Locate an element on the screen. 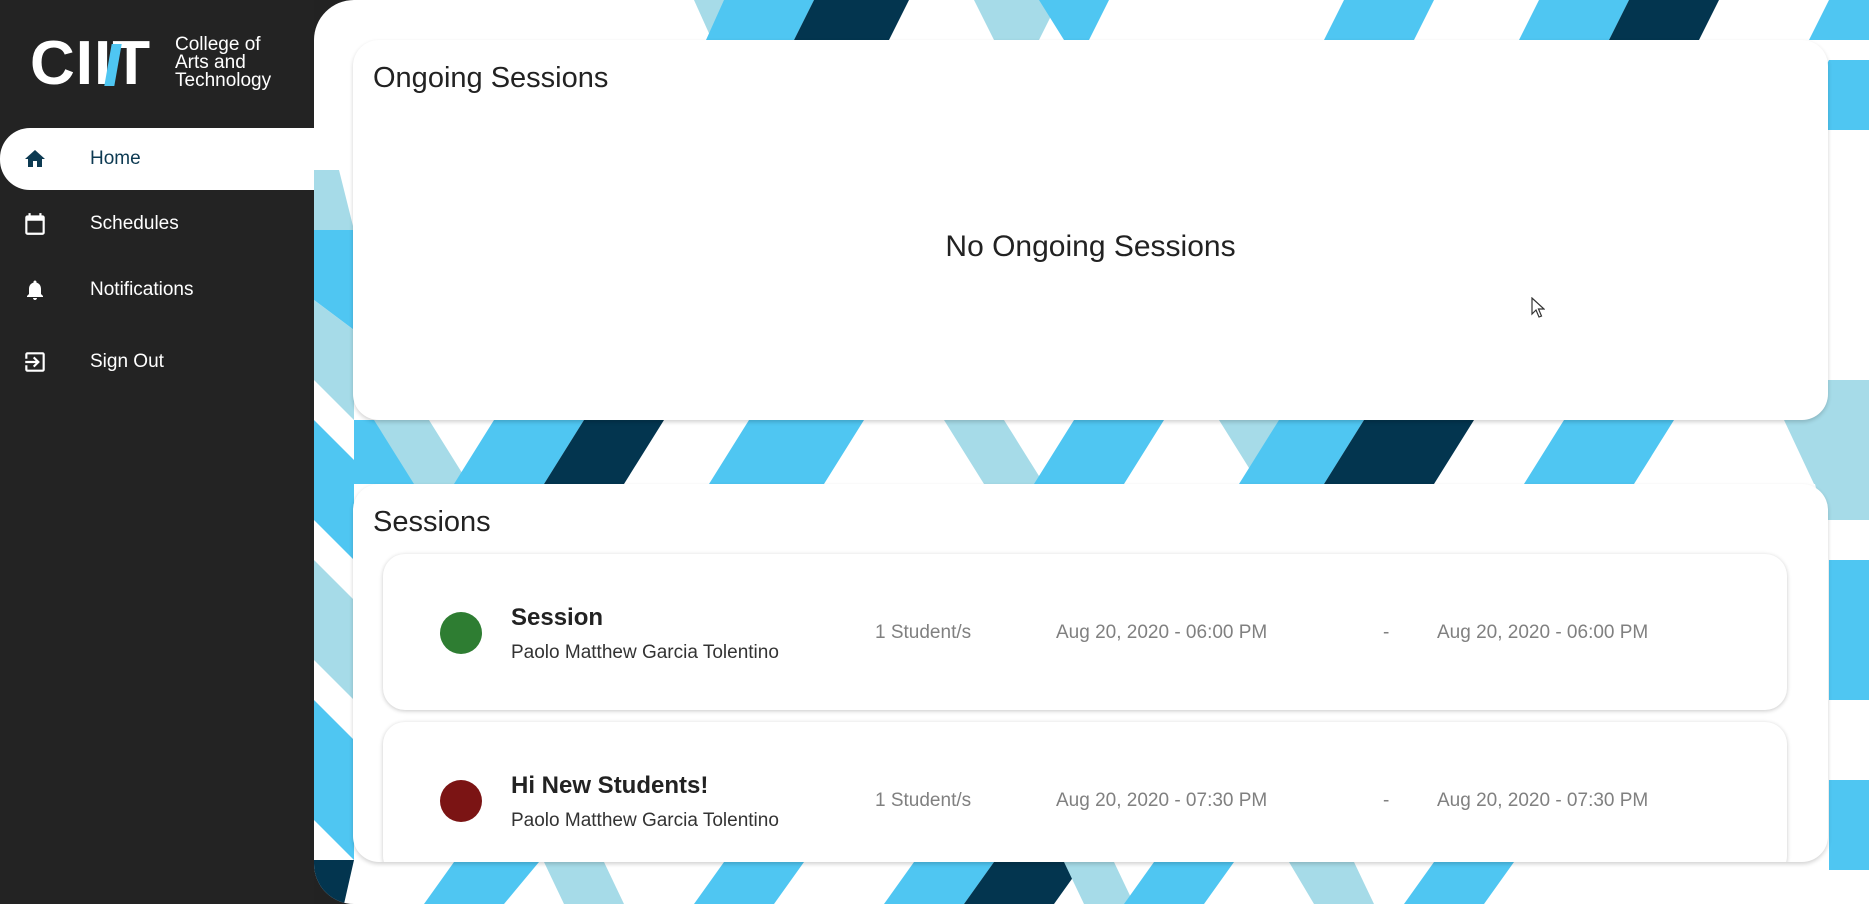  sidebar-item-schedules: Schedules is located at coordinates (157, 224).